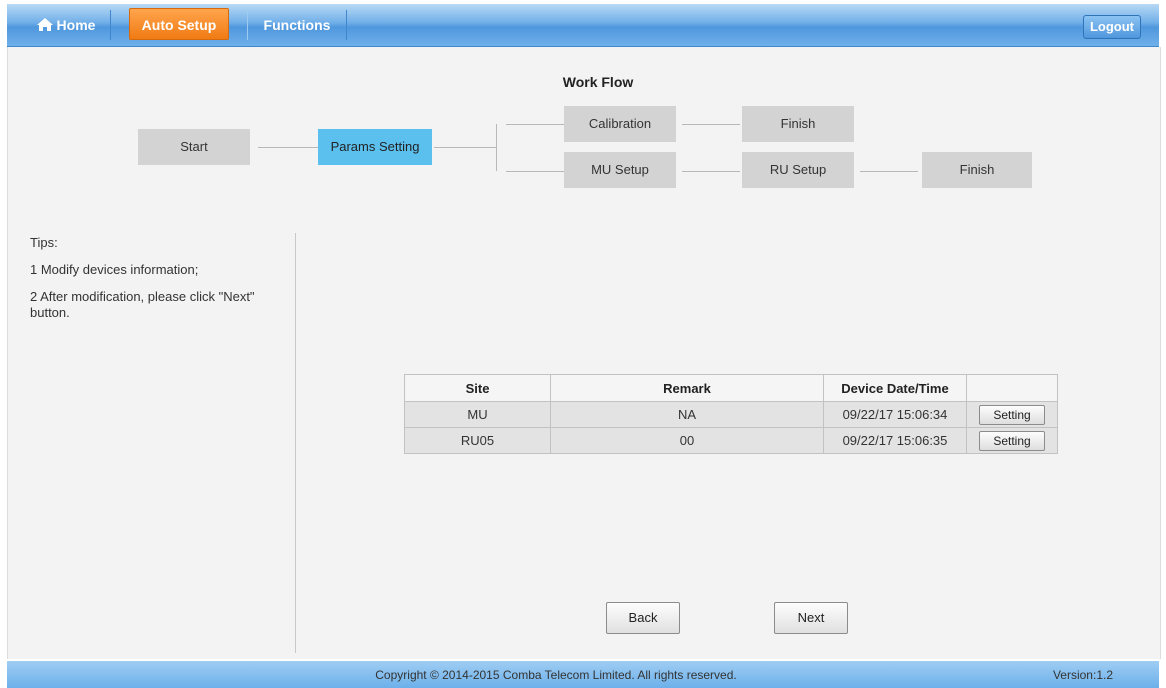  What do you see at coordinates (895, 414) in the screenshot?
I see `cell-datetime: 09/22/17 15:06:34` at bounding box center [895, 414].